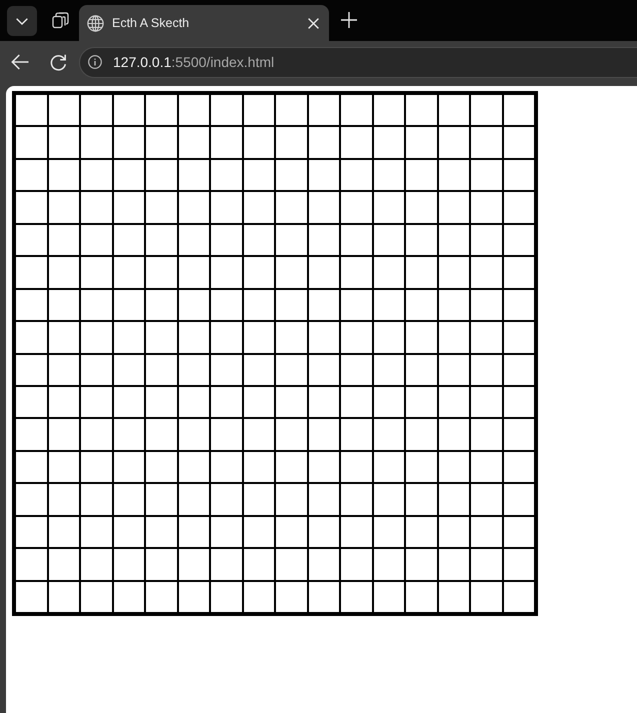  What do you see at coordinates (204, 23) in the screenshot?
I see `browser-tab: Ecth A Skecth` at bounding box center [204, 23].